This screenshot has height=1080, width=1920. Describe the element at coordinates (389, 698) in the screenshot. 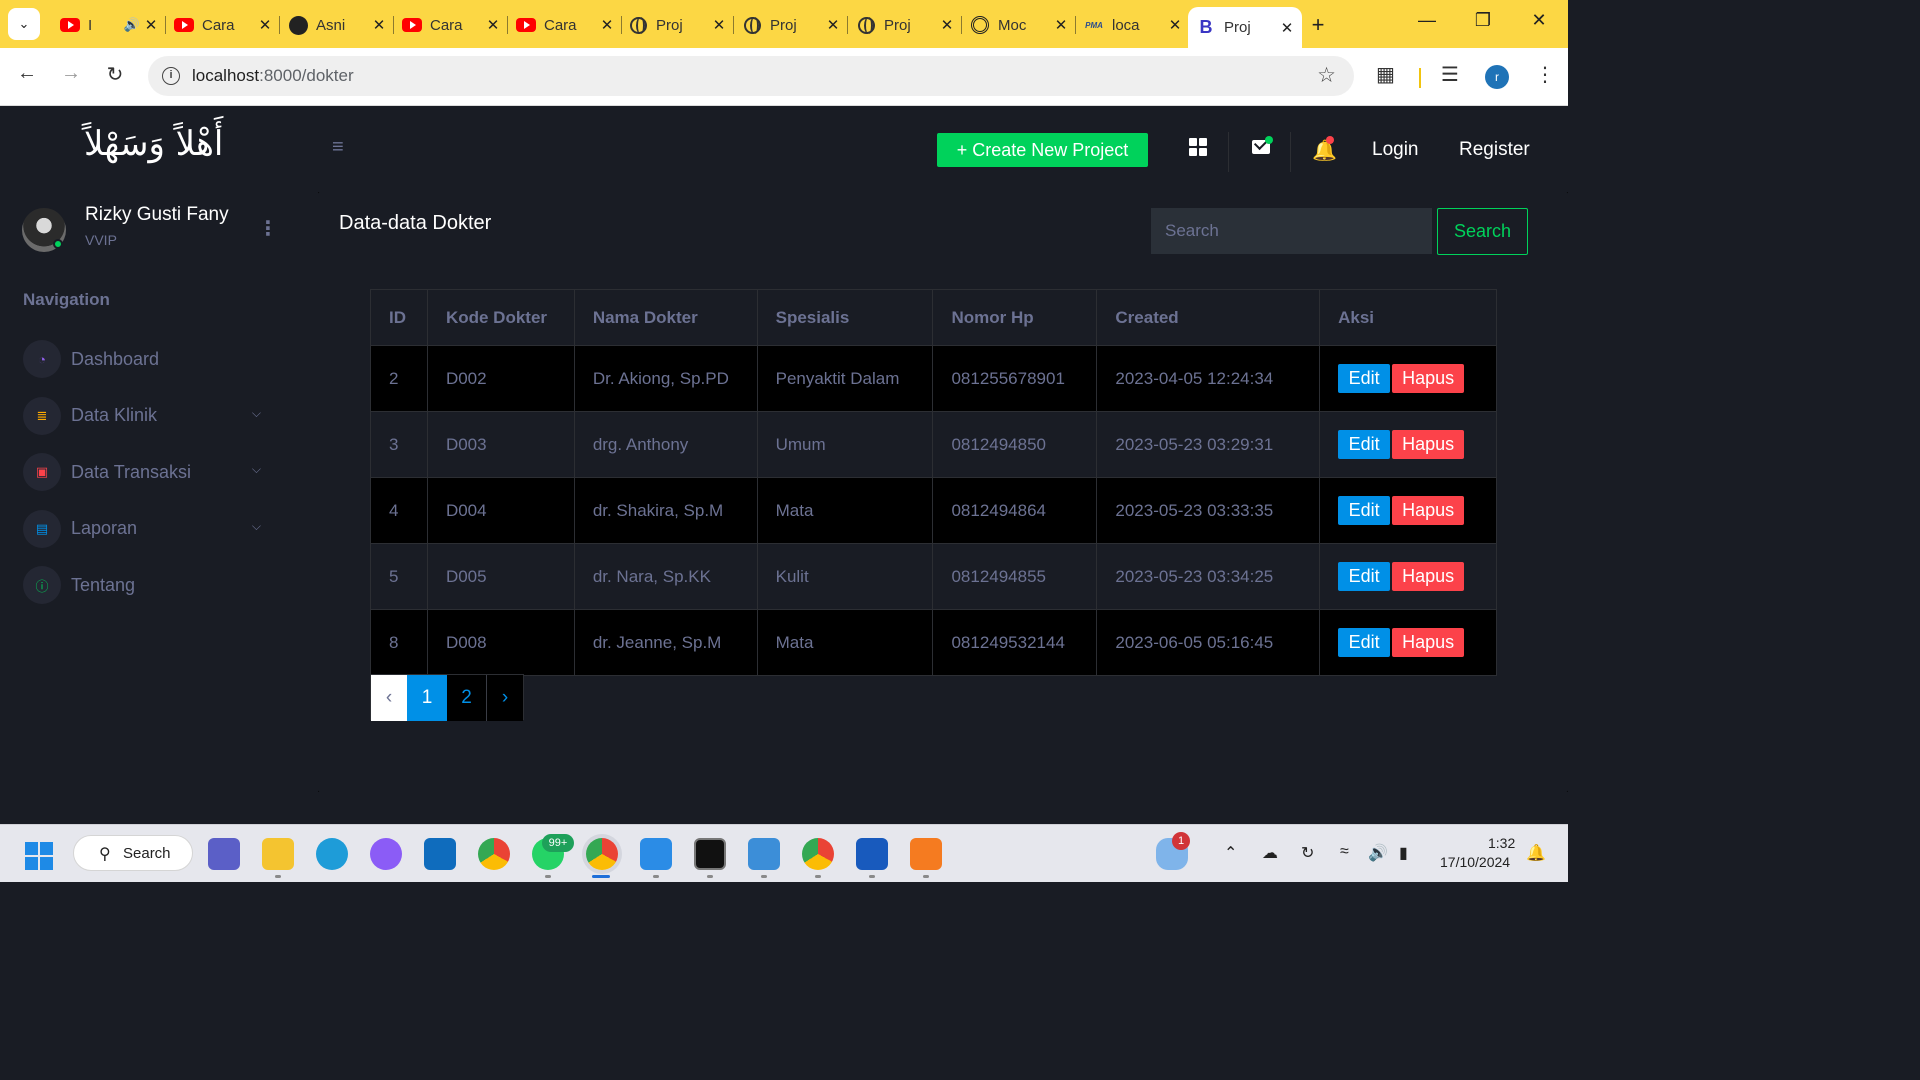

I see `pagination-prev-button: ‹` at that location.